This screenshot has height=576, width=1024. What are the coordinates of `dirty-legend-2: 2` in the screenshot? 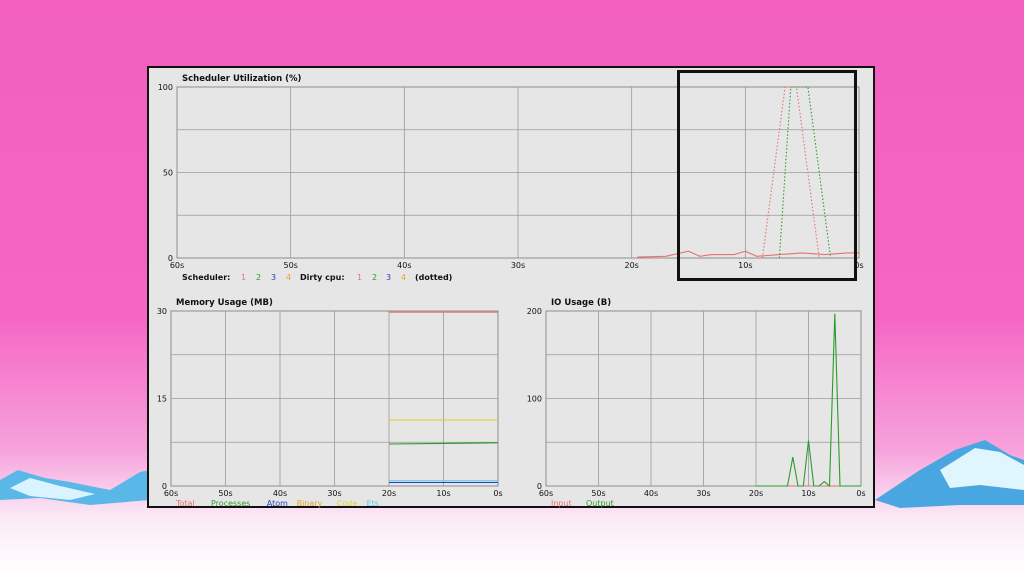 It's located at (374, 277).